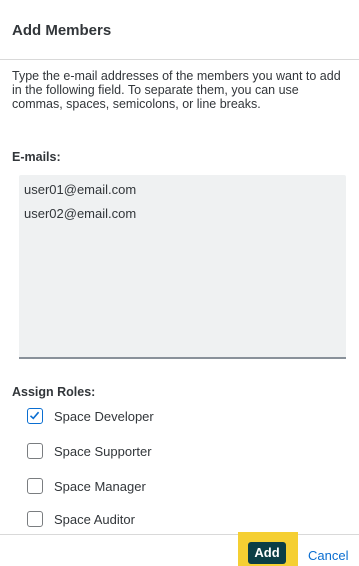  Describe the element at coordinates (103, 451) in the screenshot. I see `role-label: Space Supporter` at that location.